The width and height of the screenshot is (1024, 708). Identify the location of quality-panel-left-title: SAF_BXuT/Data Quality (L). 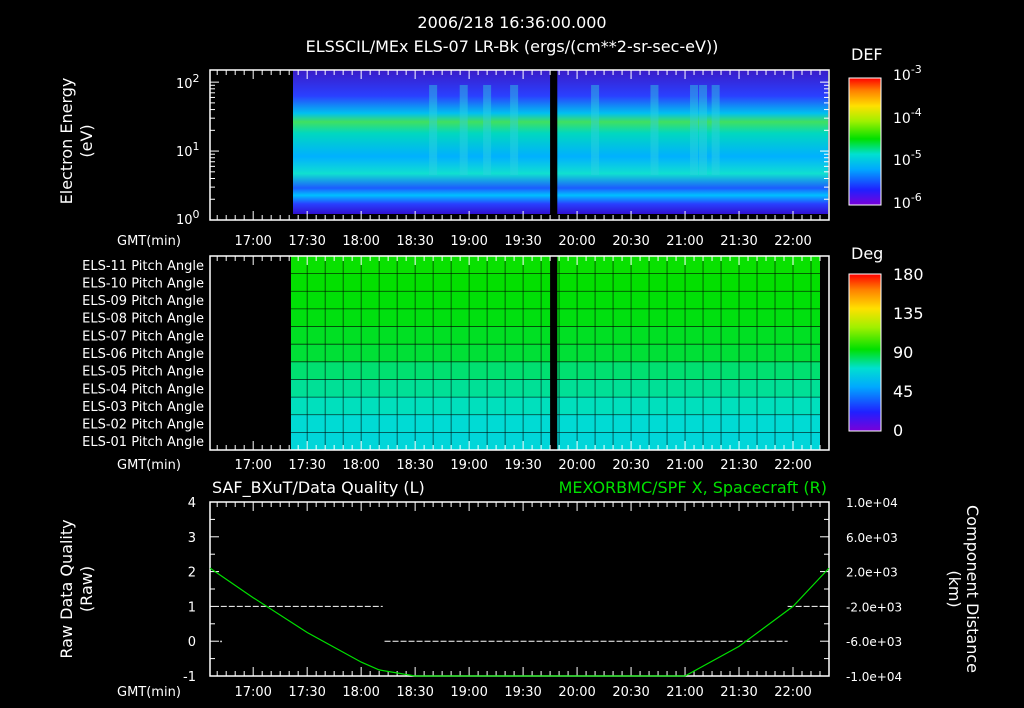
(318, 488).